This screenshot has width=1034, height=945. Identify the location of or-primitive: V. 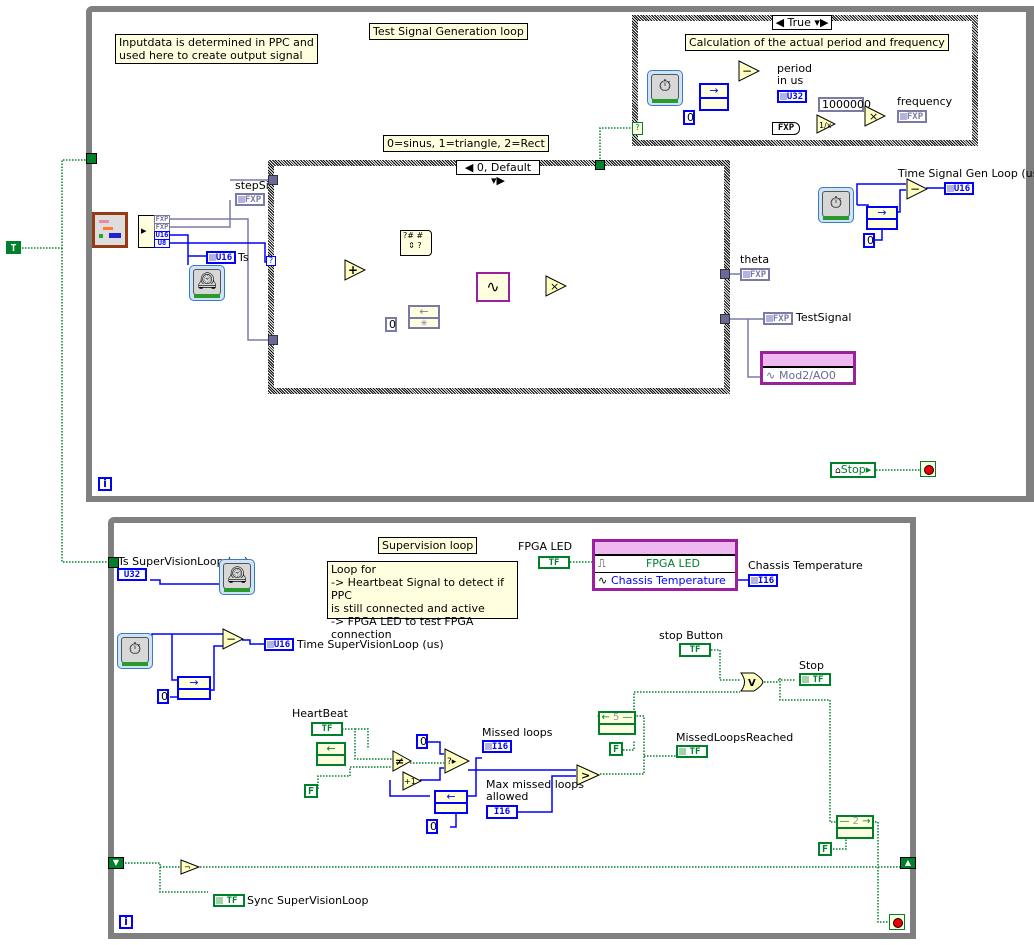
(752, 682).